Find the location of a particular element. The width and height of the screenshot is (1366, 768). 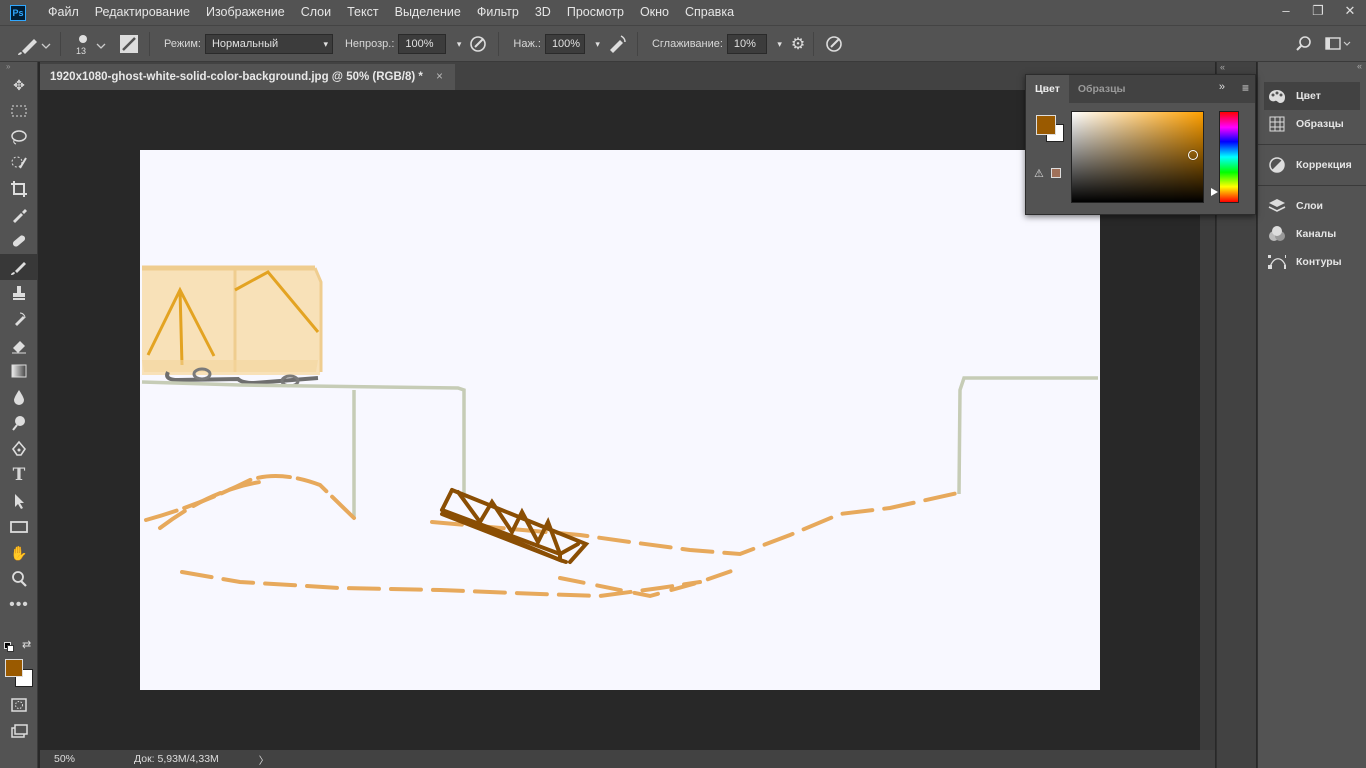

menu-view: Просмотр is located at coordinates (595, 12).